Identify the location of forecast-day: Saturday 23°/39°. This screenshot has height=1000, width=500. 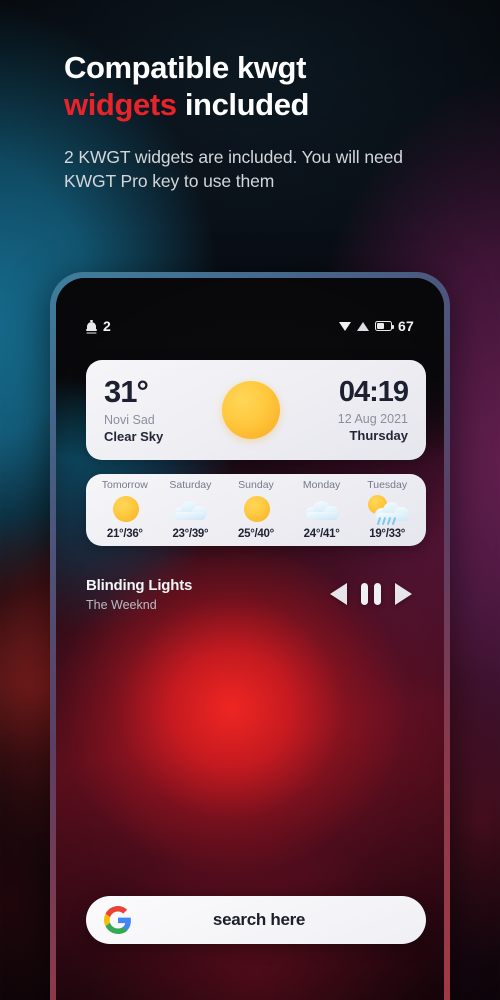
(190, 509).